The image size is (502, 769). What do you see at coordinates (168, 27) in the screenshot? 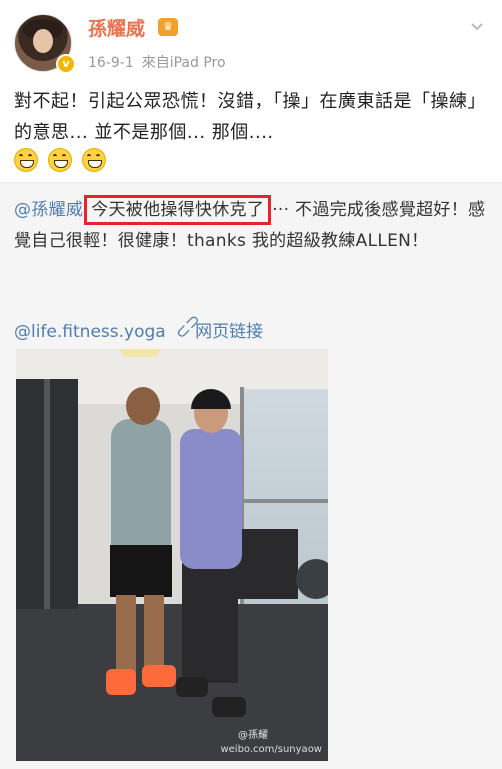
I see `vip-crown-icon: ♛` at bounding box center [168, 27].